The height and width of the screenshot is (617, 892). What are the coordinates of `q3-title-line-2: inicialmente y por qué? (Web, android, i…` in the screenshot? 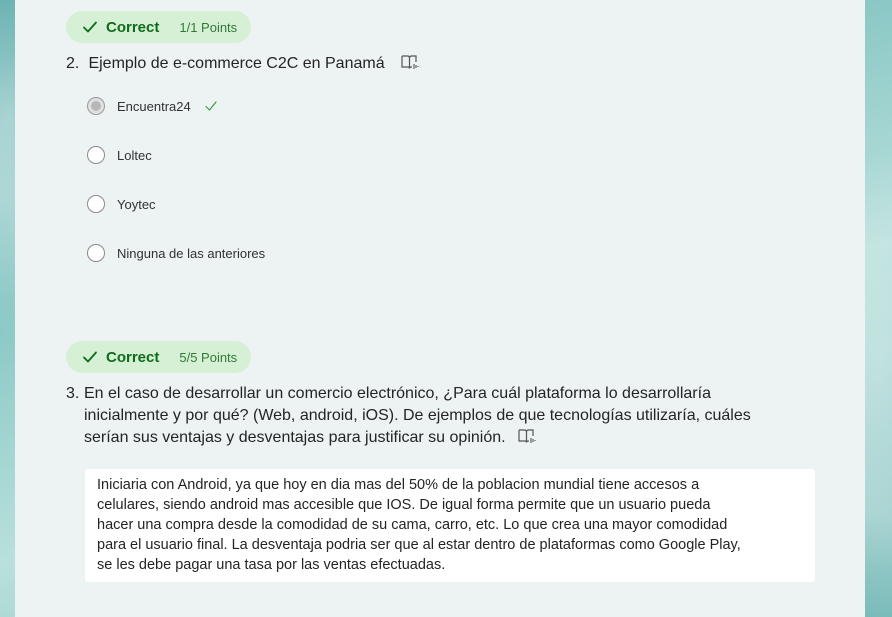 It's located at (417, 415).